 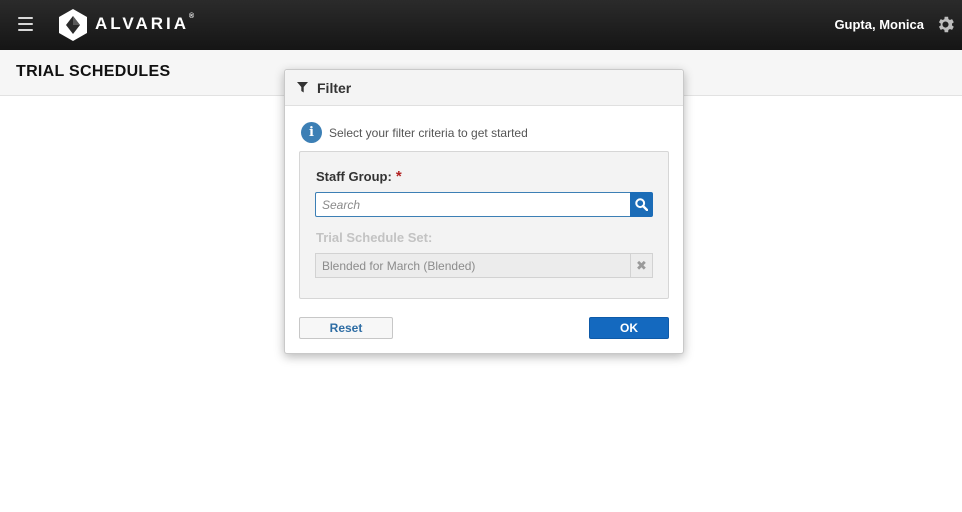 What do you see at coordinates (374, 237) in the screenshot?
I see `trial-schedule-set-label: Trial Schedule Set:` at bounding box center [374, 237].